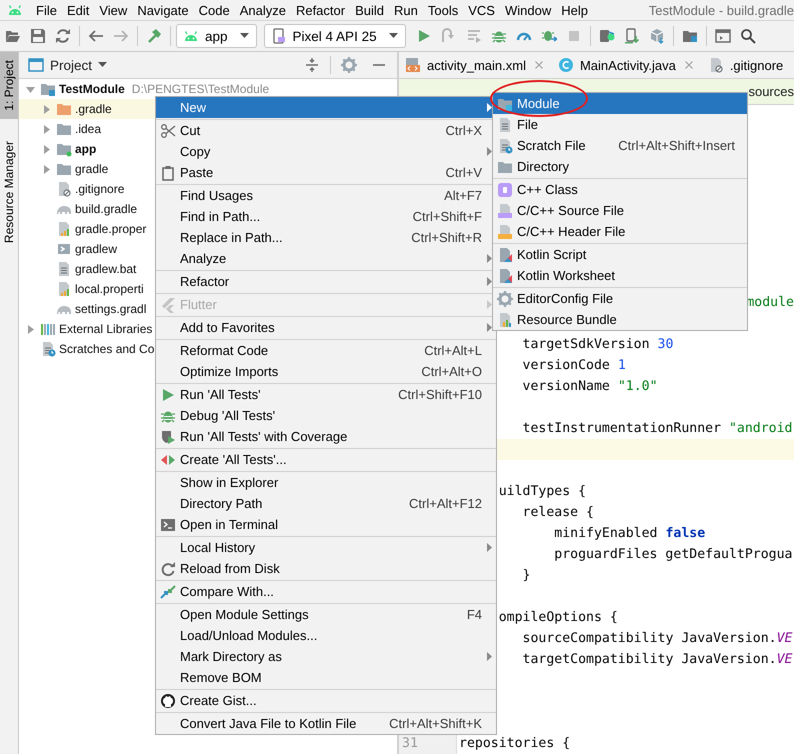 Image resolution: width=794 pixels, height=754 pixels. I want to click on code-line: uildTypes {, so click(542, 491).